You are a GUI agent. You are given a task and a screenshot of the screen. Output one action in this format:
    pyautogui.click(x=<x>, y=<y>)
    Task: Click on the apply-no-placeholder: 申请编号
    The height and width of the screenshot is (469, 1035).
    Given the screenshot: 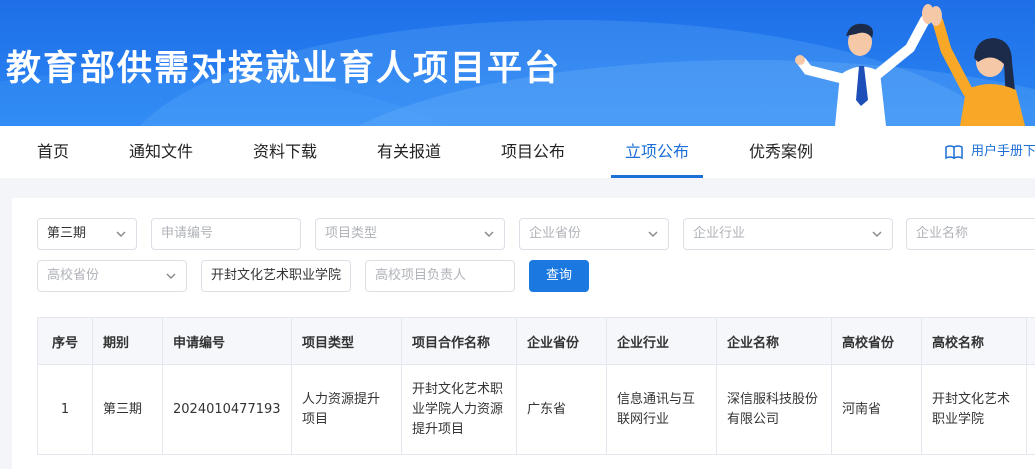 What is the action you would take?
    pyautogui.click(x=187, y=233)
    